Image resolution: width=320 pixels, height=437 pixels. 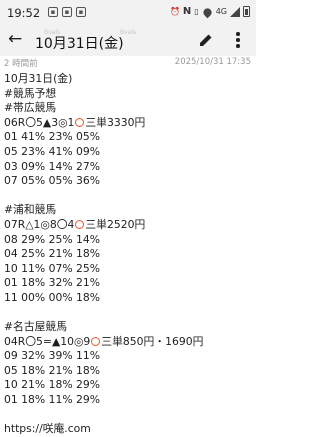 I want to click on status-bar: 19:52 ▪ ▪ ▪ ⏰ N ▯ 4G, so click(x=128, y=13).